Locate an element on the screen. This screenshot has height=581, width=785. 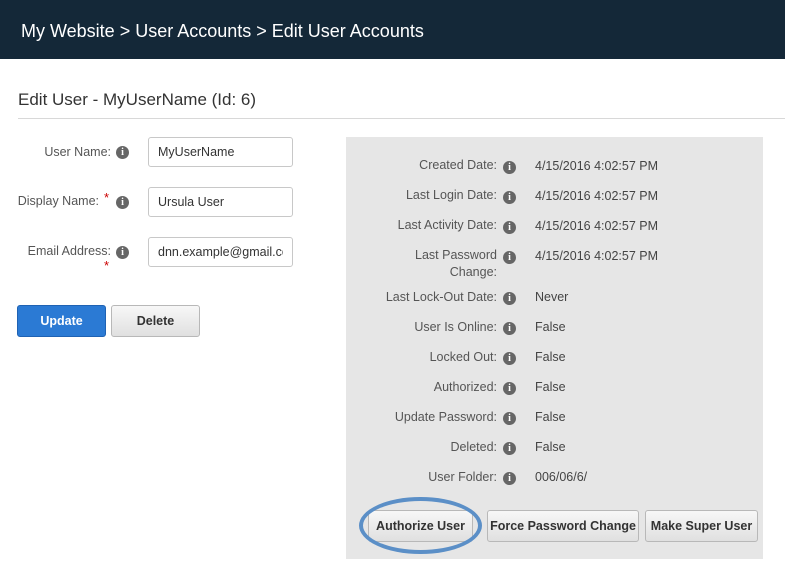
username-field is located at coordinates (220, 152).